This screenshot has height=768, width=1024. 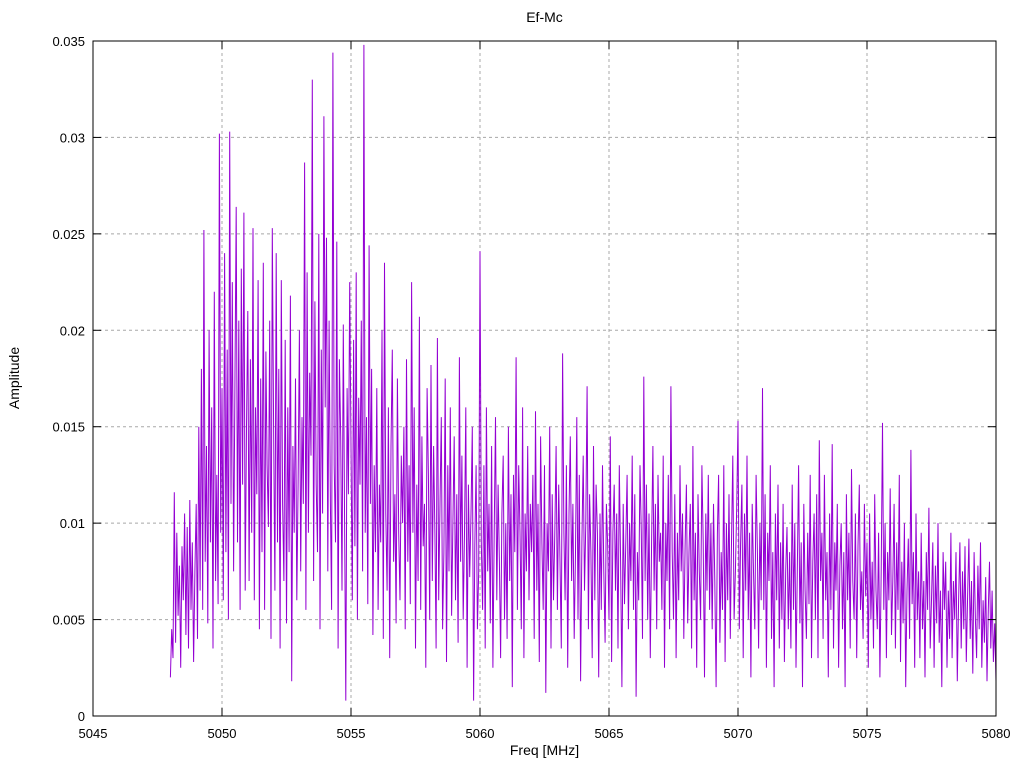 I want to click on y-tick-label: 0.02, so click(x=72, y=330).